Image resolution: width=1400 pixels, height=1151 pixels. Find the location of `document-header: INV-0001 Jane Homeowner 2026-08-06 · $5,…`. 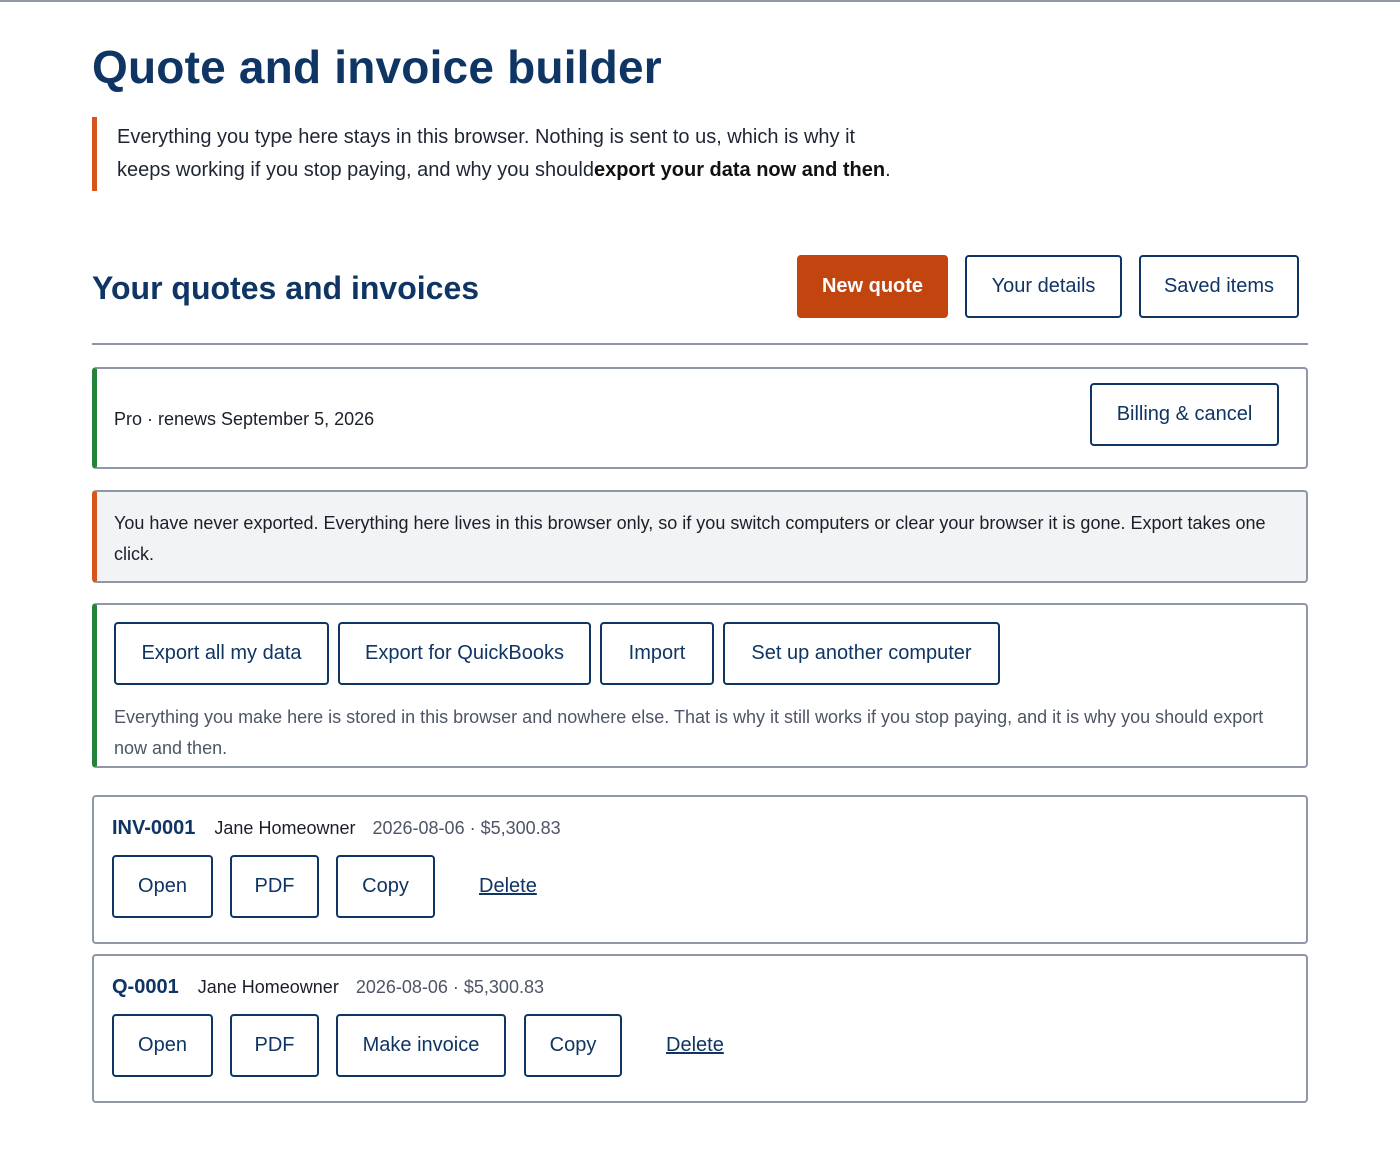

document-header: INV-0001 Jane Homeowner 2026-08-06 · $5,… is located at coordinates (336, 828).